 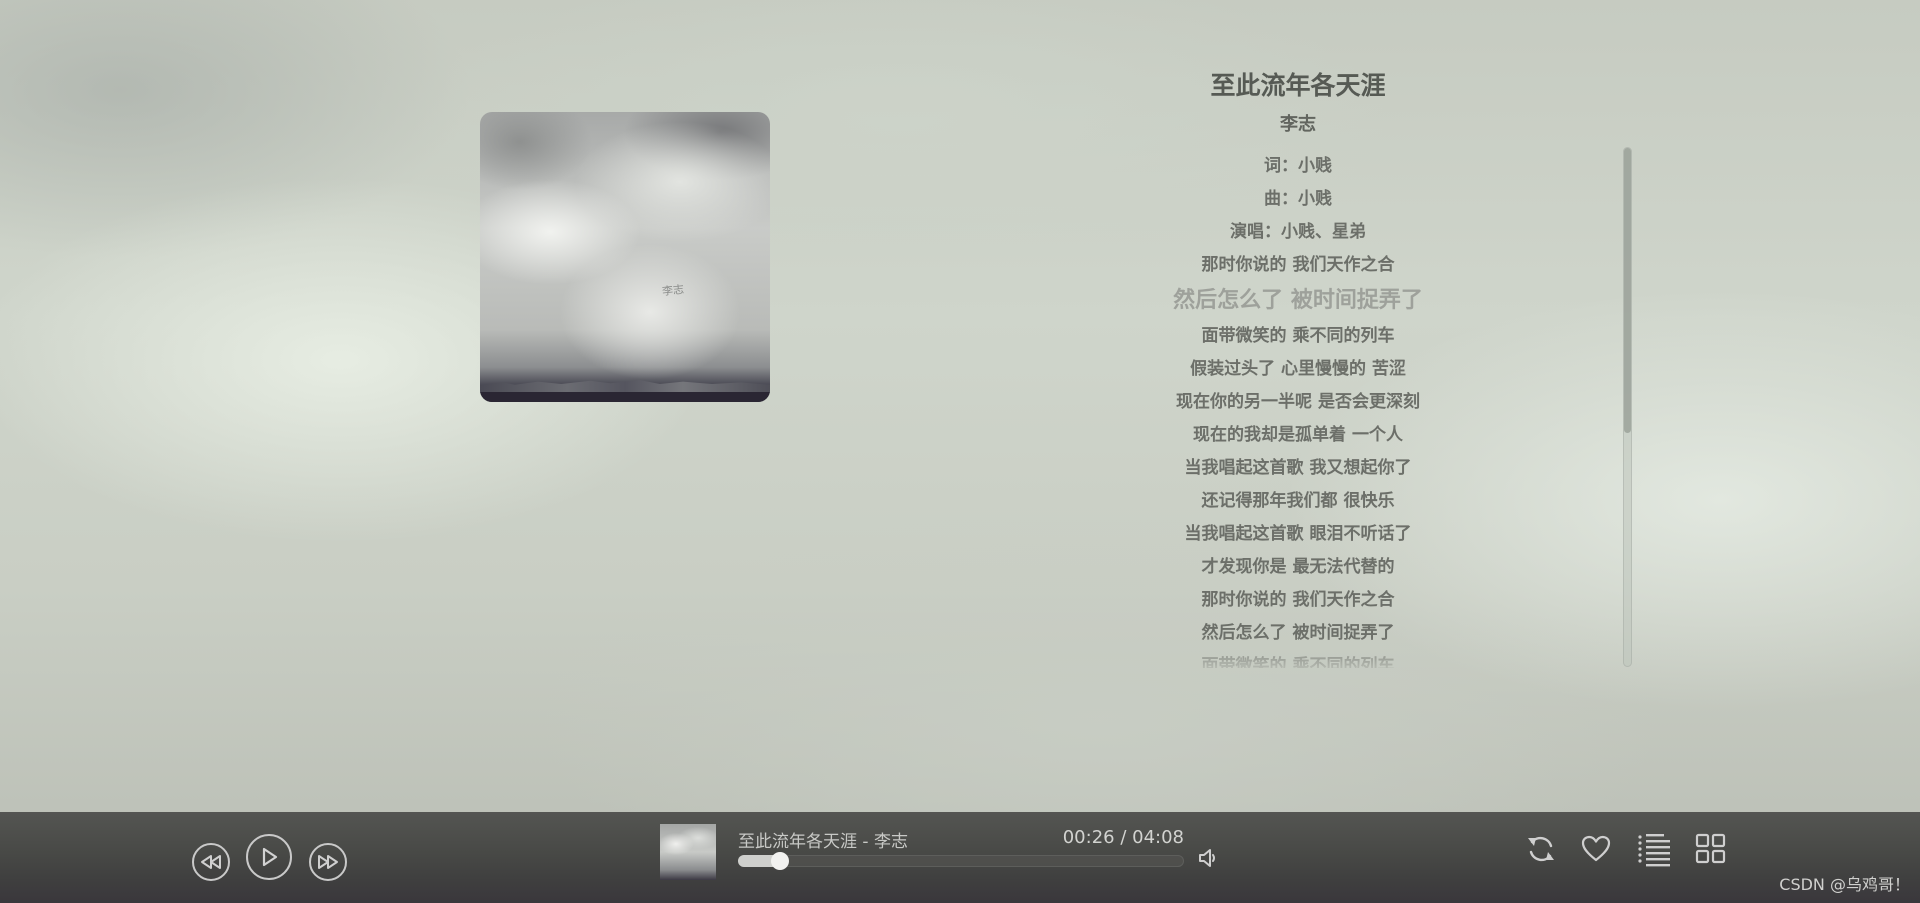 I want to click on lyric-line: 曲：小贱, so click(x=1298, y=199).